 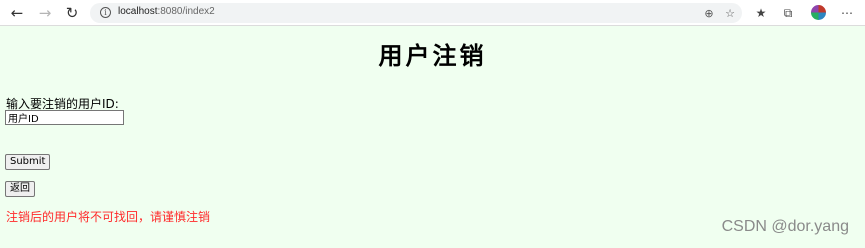 I want to click on url-path: :8080/index2, so click(x=186, y=11).